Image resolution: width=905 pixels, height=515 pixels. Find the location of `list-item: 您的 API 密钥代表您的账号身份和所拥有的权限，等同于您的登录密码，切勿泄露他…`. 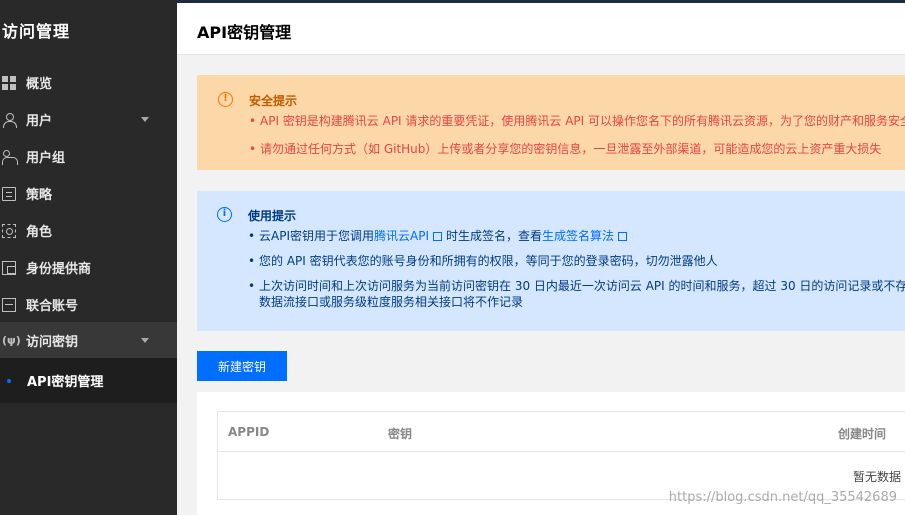

list-item: 您的 API 密钥代表您的账号身份和所拥有的权限，等同于您的登录密码，切勿泄露他… is located at coordinates (576, 261).